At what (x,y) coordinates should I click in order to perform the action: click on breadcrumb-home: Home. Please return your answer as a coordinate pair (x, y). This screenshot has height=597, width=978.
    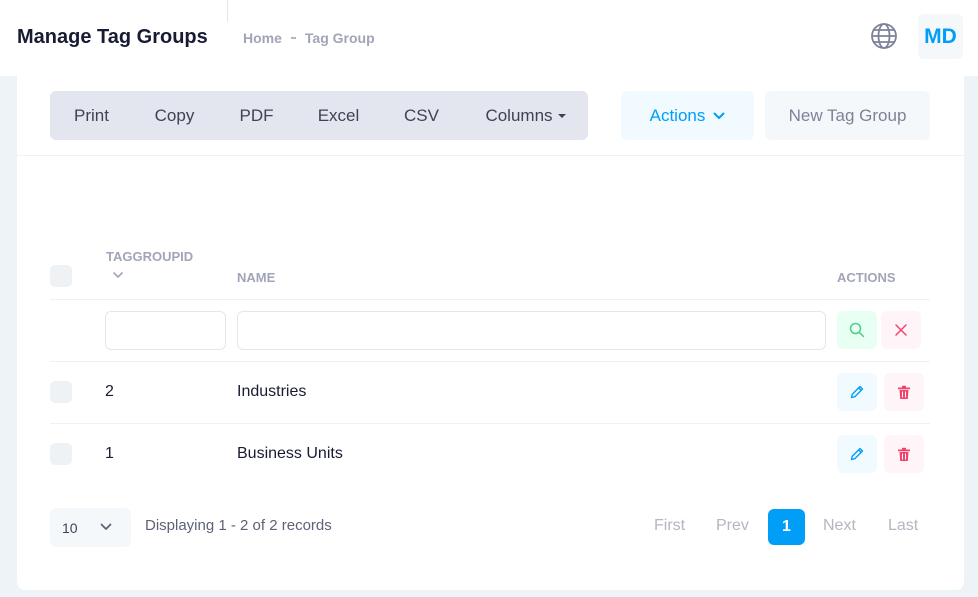
    Looking at the image, I should click on (262, 38).